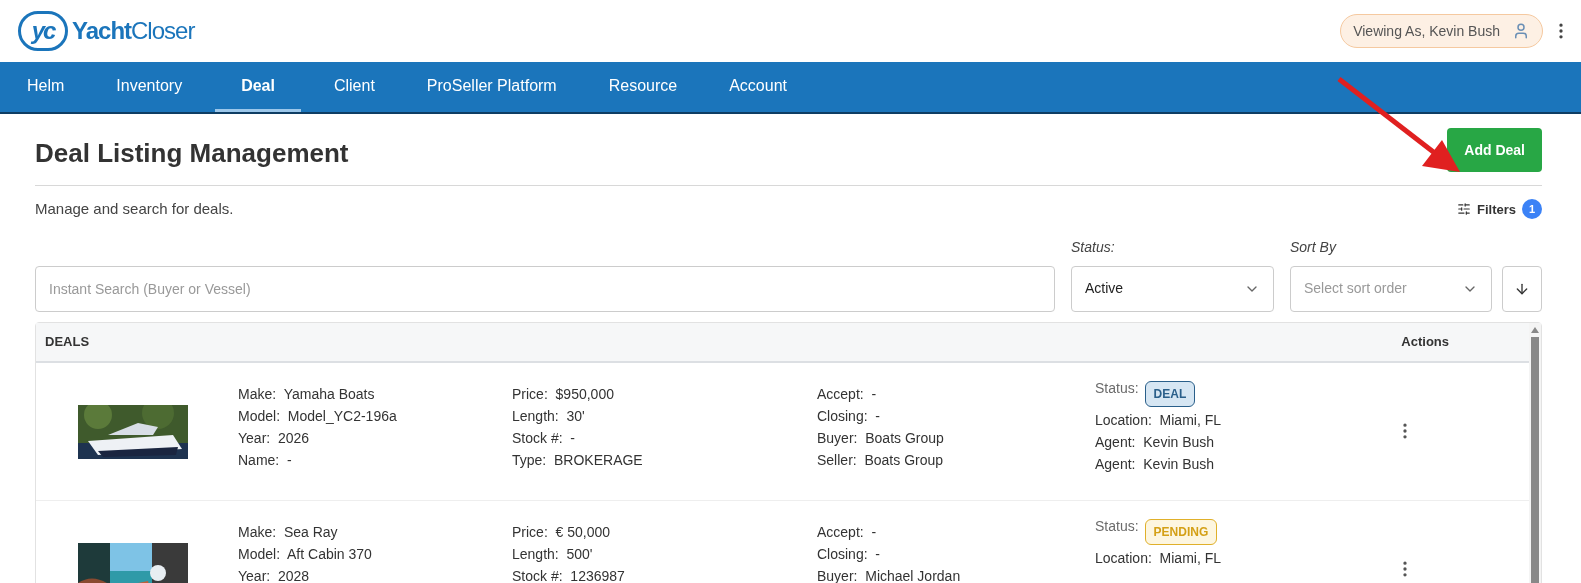  Describe the element at coordinates (577, 460) in the screenshot. I see `detail-line: Type: BROKERAGE` at that location.